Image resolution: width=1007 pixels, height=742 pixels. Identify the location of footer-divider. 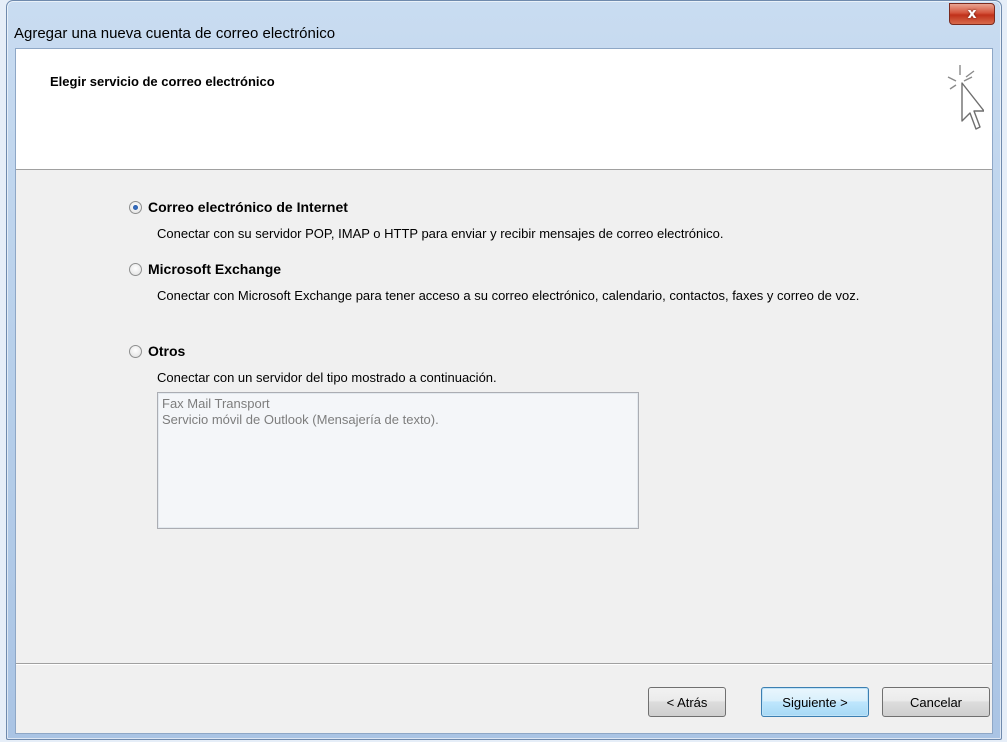
(504, 664).